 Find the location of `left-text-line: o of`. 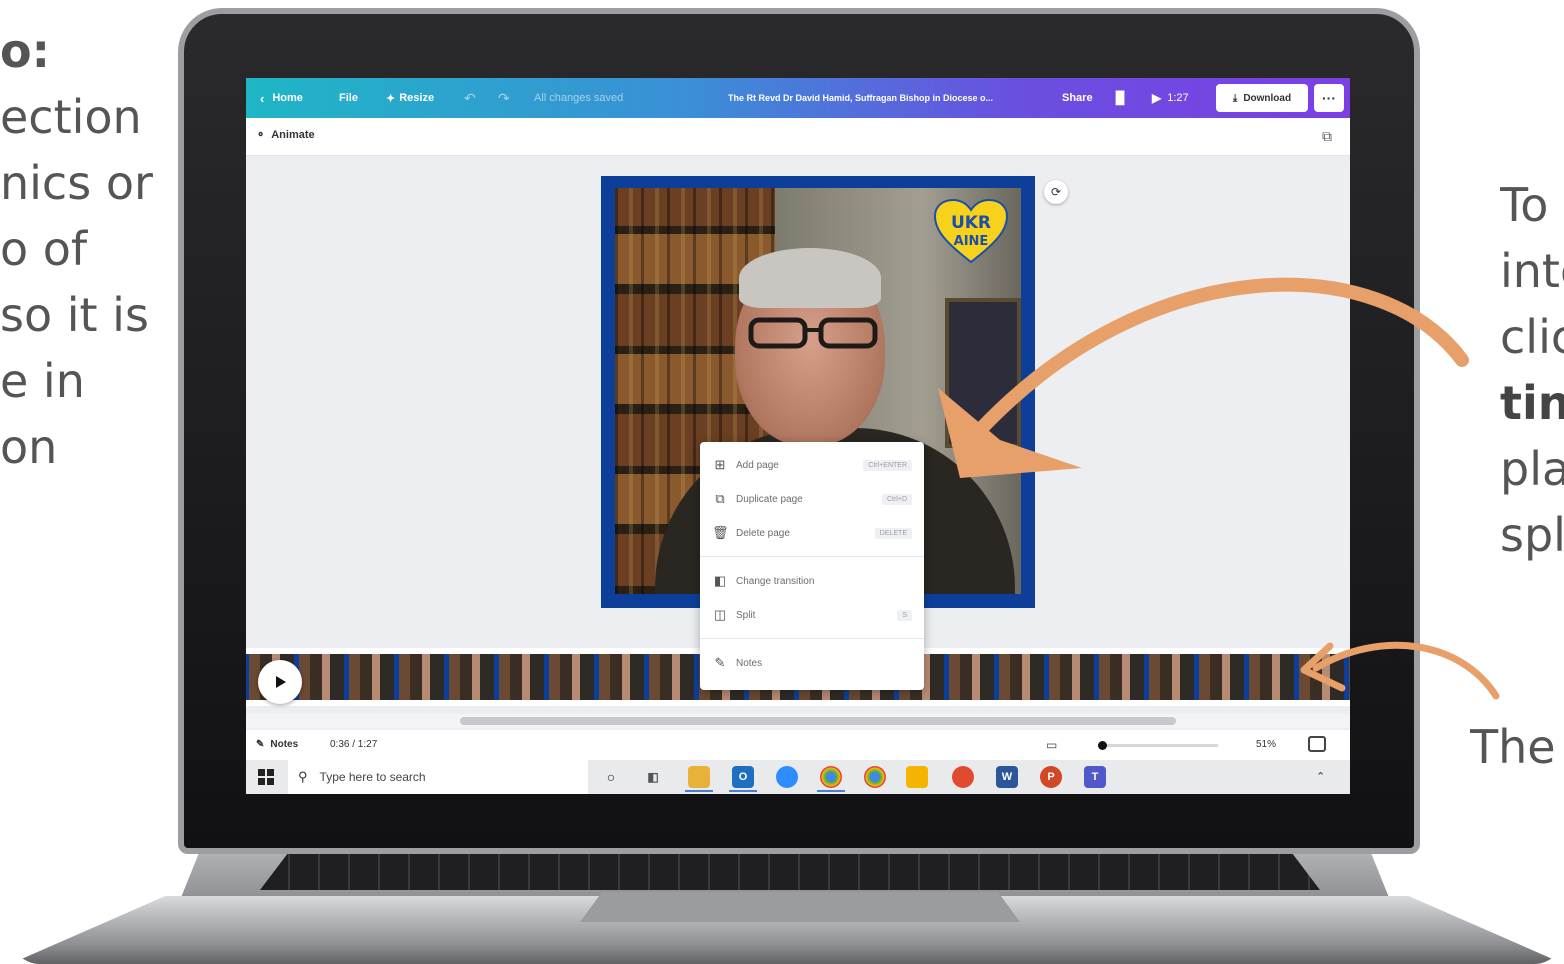

left-text-line: o of is located at coordinates (44, 249).